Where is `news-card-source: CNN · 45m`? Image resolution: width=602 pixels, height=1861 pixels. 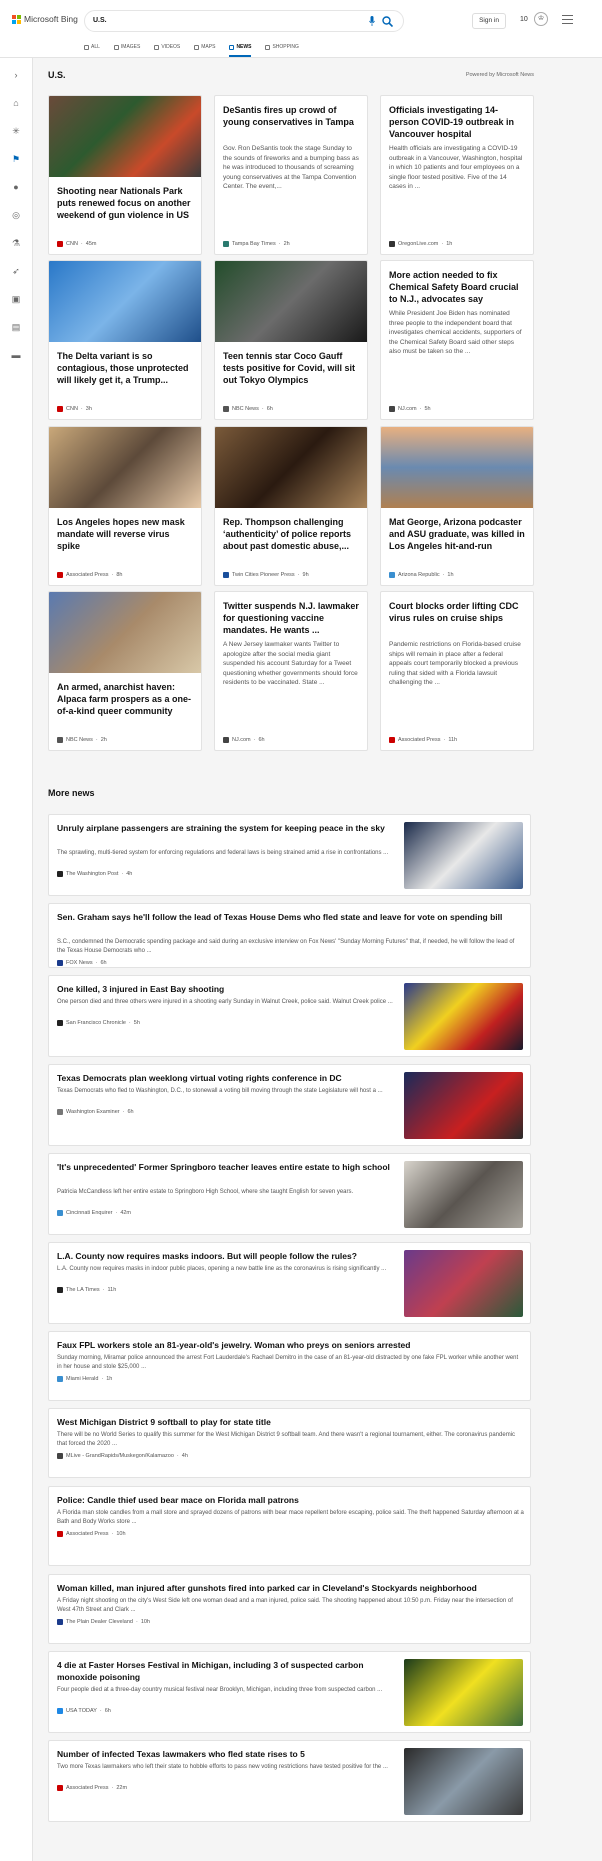 news-card-source: CNN · 45m is located at coordinates (76, 244).